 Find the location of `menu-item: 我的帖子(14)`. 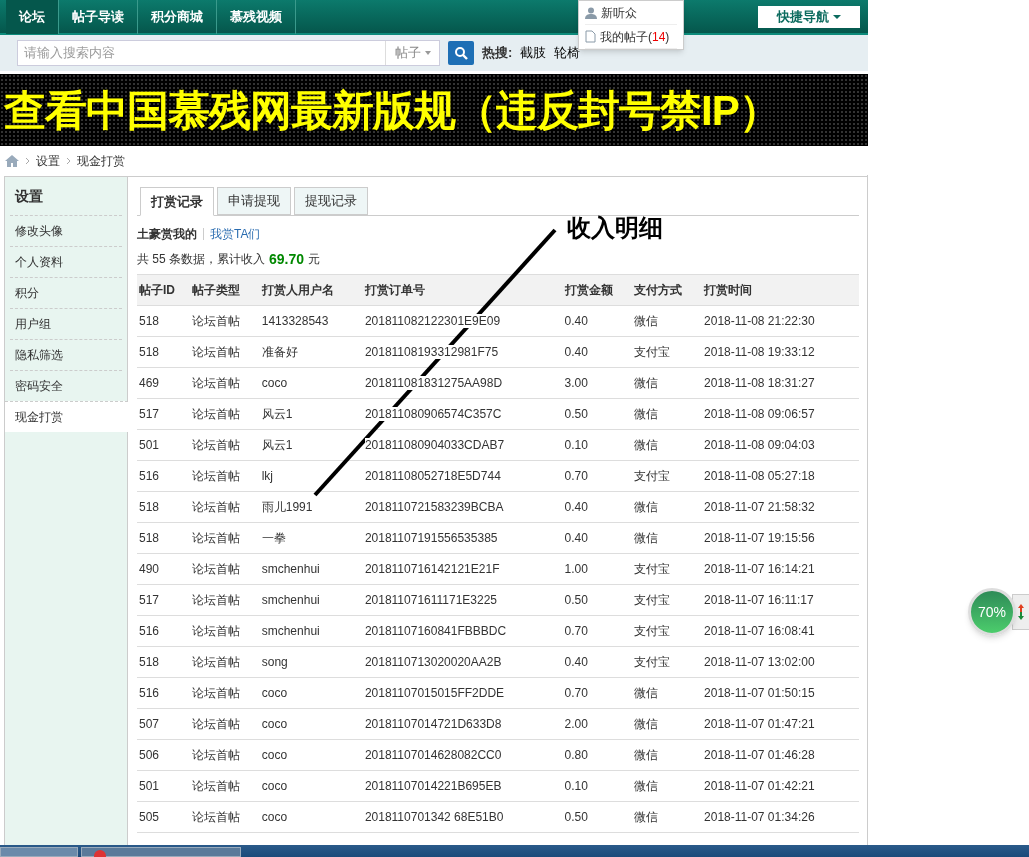

menu-item: 我的帖子(14) is located at coordinates (631, 37).